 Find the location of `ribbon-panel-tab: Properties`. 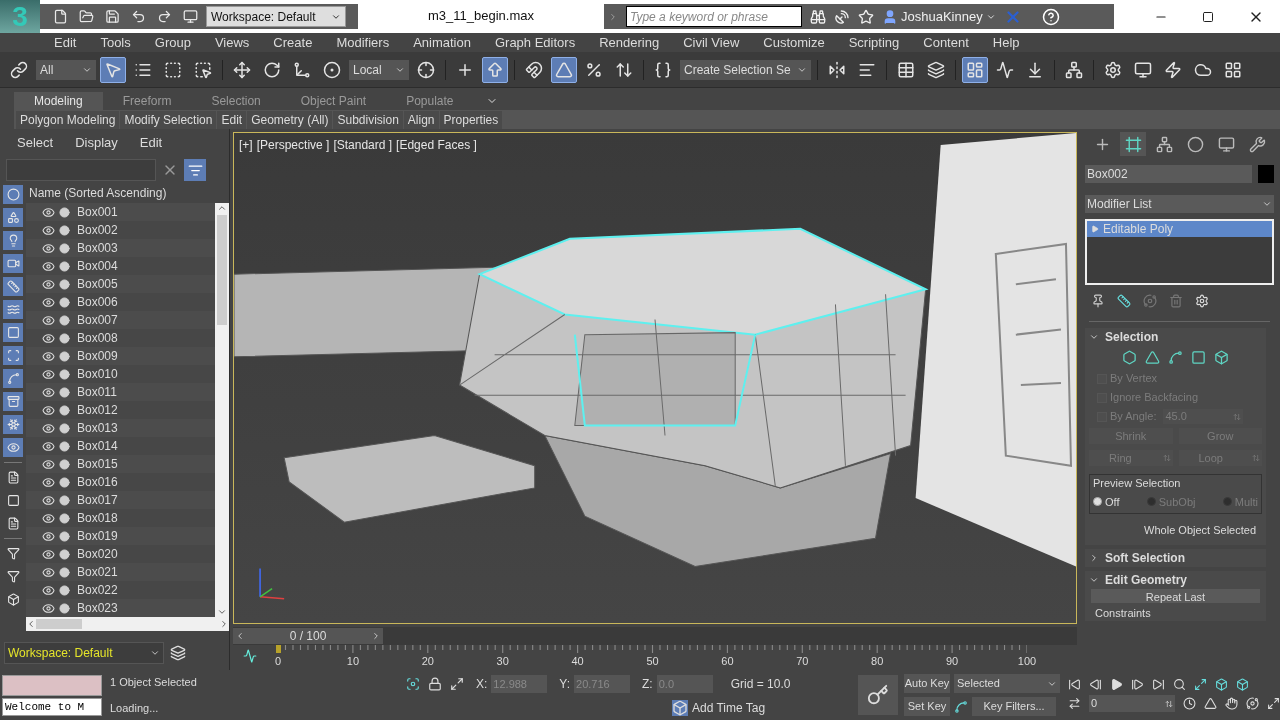

ribbon-panel-tab: Properties is located at coordinates (471, 119).